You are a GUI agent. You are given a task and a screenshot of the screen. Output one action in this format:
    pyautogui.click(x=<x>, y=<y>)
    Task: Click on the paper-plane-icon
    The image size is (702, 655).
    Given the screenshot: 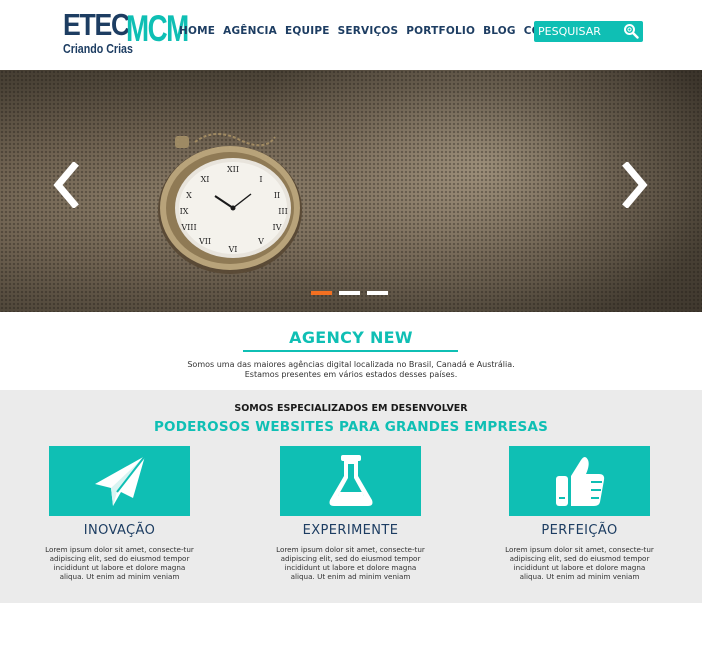 What is the action you would take?
    pyautogui.click(x=120, y=480)
    